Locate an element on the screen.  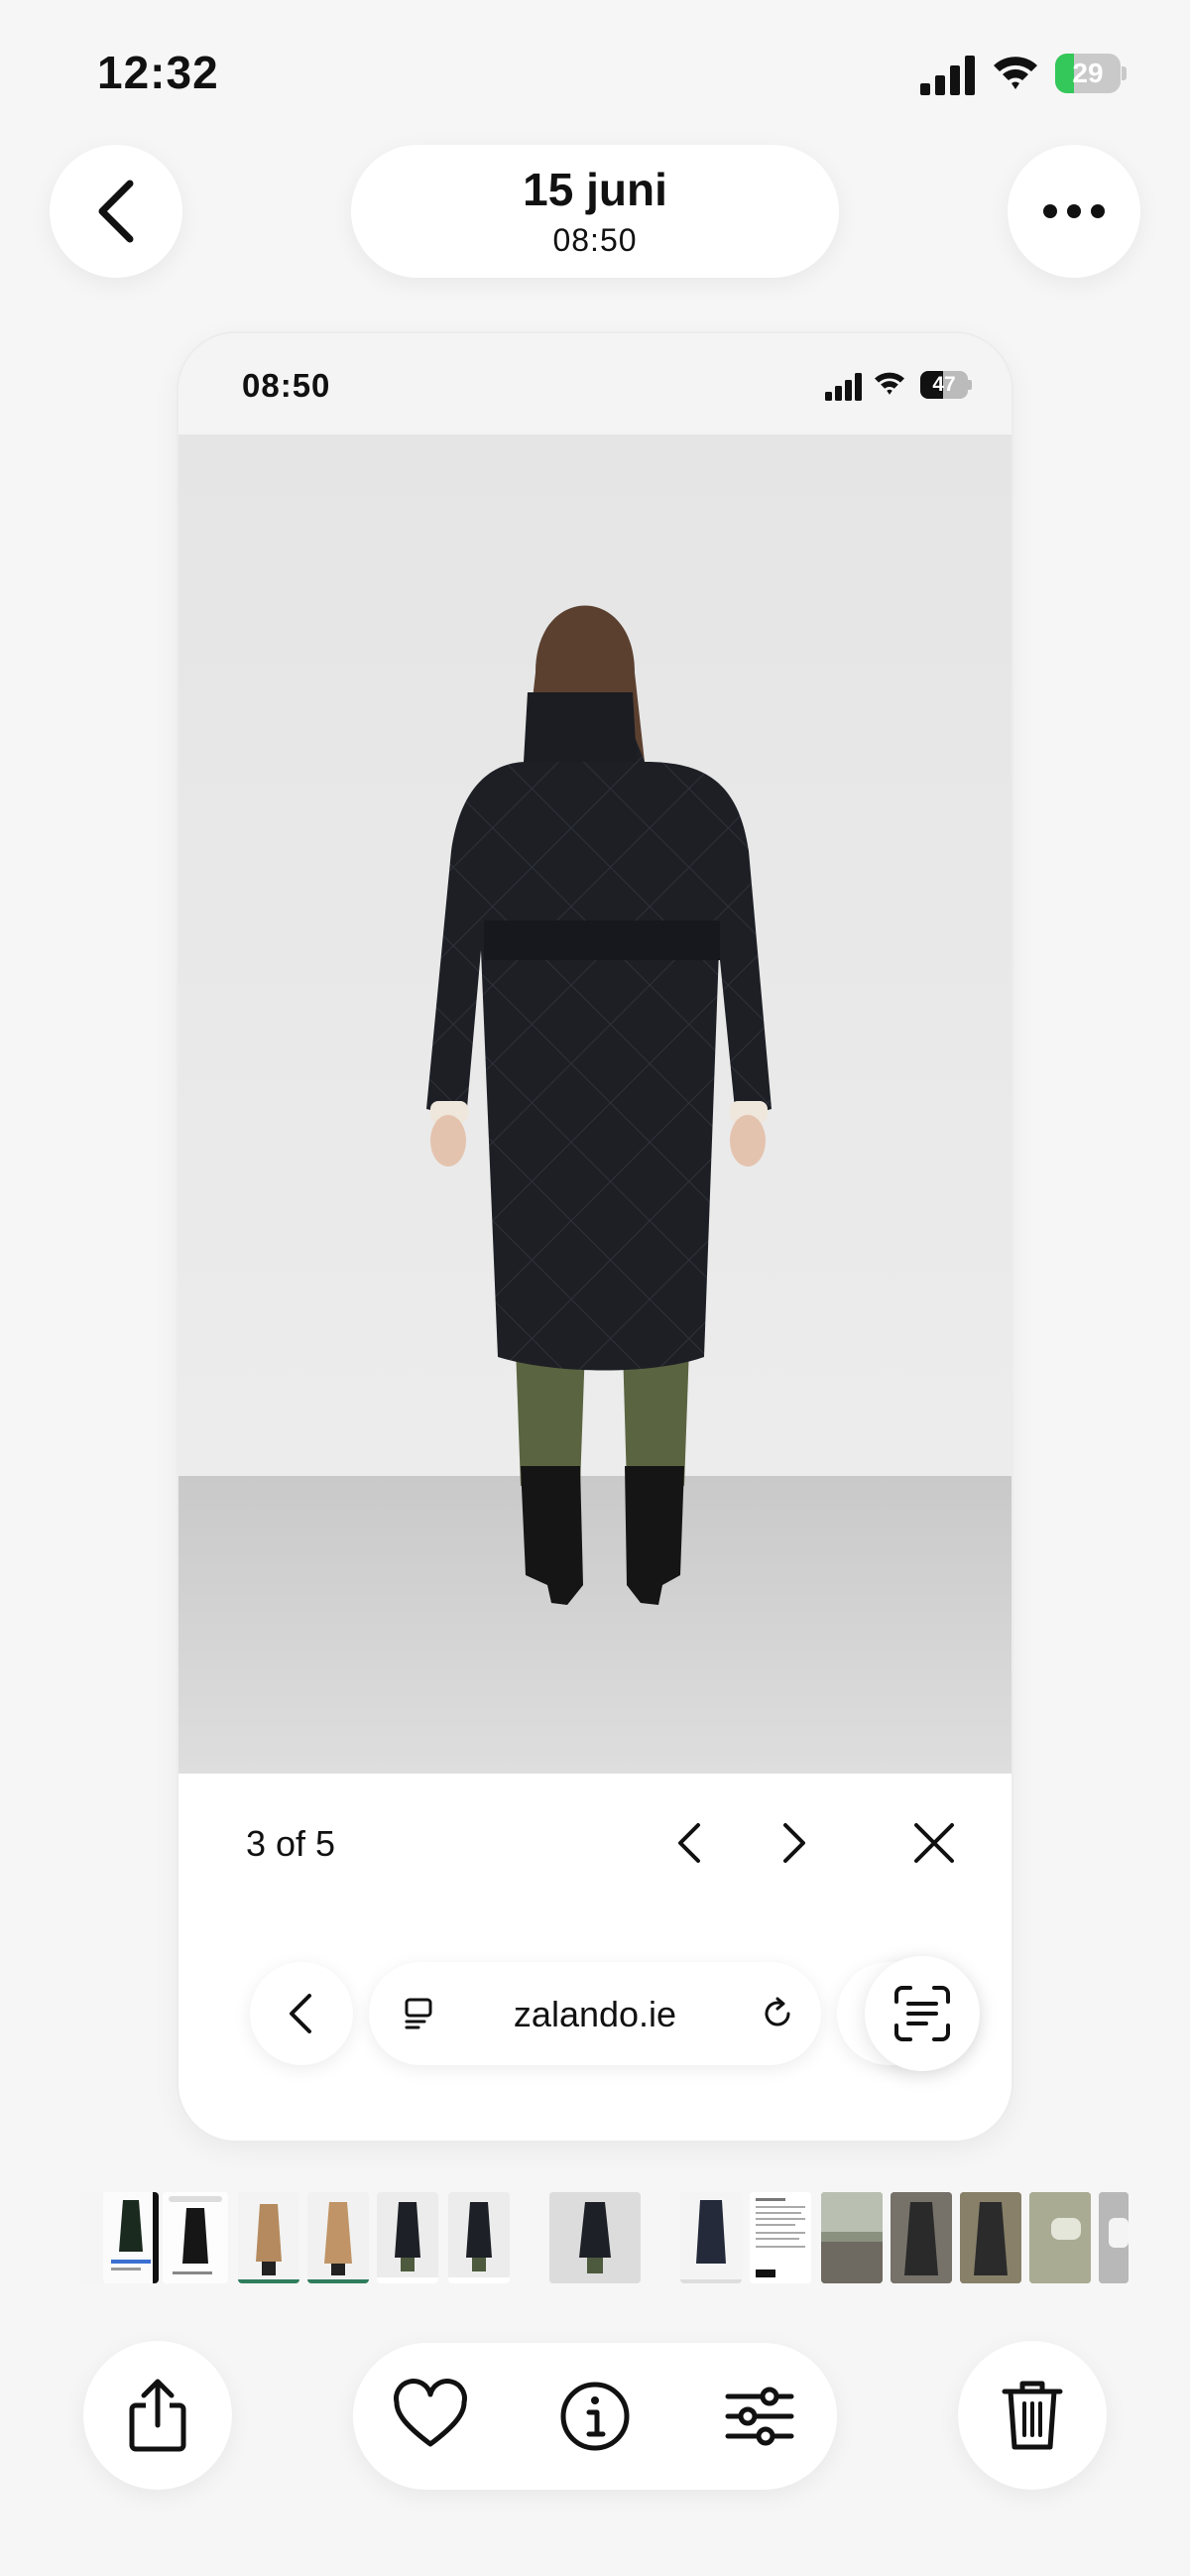
status-bar: 12:32 29 is located at coordinates (595, 64).